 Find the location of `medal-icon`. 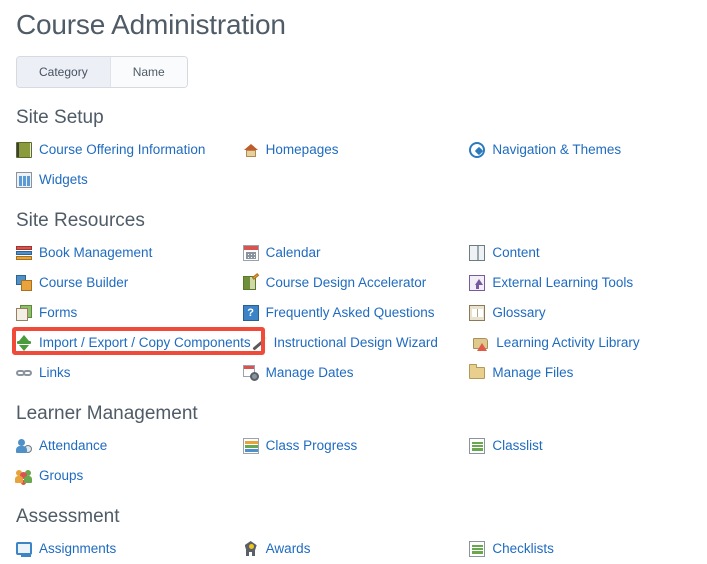

medal-icon is located at coordinates (251, 549).